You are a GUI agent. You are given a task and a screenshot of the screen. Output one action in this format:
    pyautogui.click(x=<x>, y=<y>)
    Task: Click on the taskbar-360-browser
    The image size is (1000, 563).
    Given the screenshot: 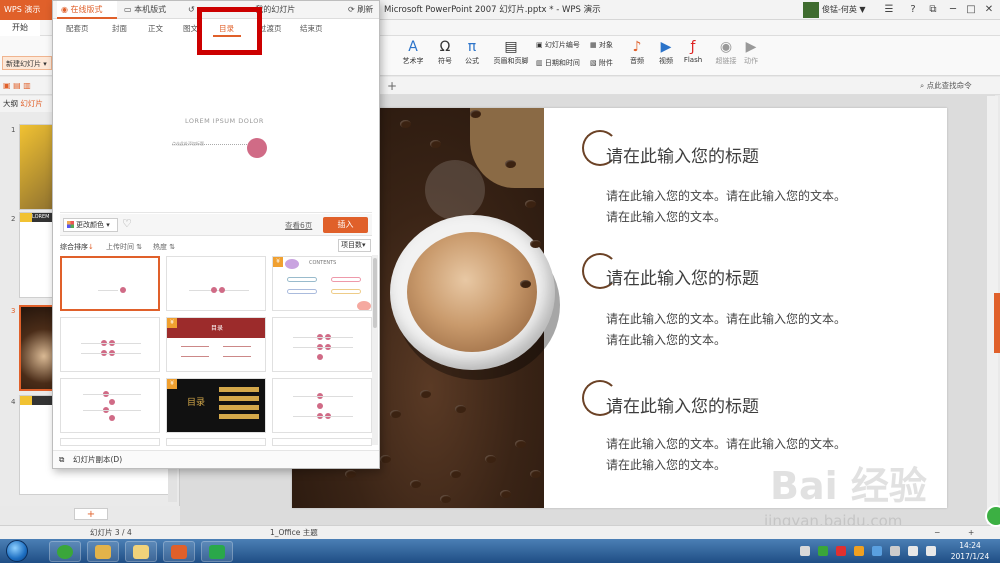 What is the action you would take?
    pyautogui.click(x=65, y=551)
    